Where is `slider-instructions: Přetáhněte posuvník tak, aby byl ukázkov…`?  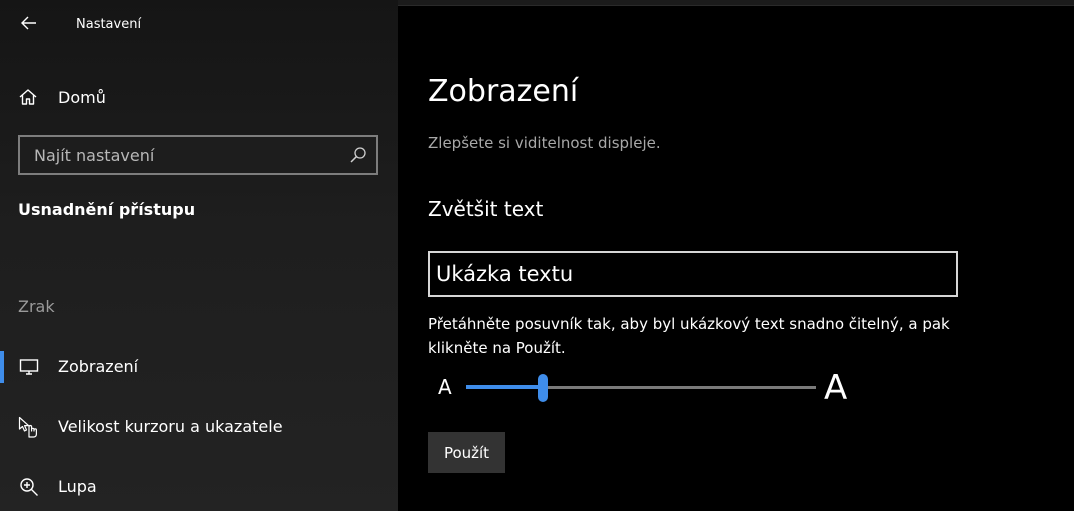
slider-instructions: Přetáhněte posuvník tak, aby byl ukázkov… is located at coordinates (689, 336).